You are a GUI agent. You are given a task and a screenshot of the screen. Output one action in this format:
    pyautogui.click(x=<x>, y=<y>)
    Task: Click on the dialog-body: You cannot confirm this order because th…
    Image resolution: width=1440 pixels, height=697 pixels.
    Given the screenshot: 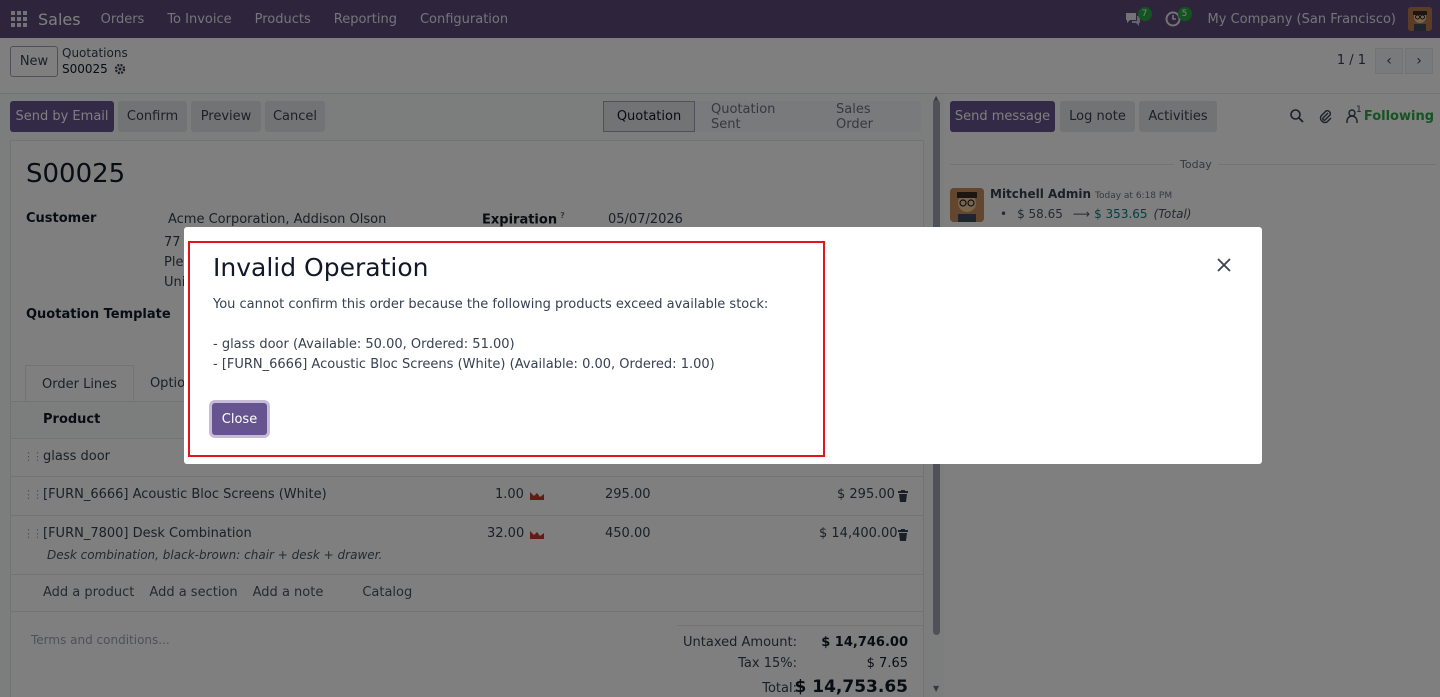 What is the action you would take?
    pyautogui.click(x=490, y=335)
    